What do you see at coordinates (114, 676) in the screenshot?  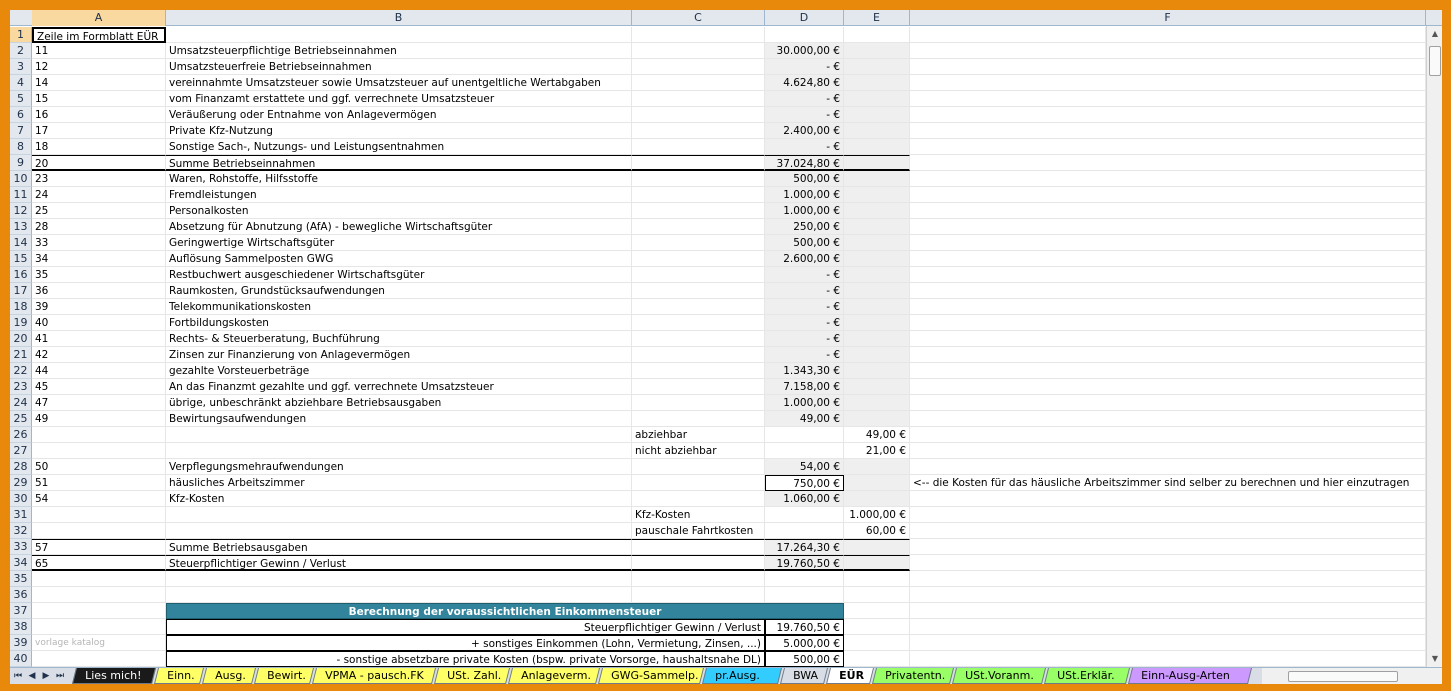 I see `sheet-tab: Lies mich!` at bounding box center [114, 676].